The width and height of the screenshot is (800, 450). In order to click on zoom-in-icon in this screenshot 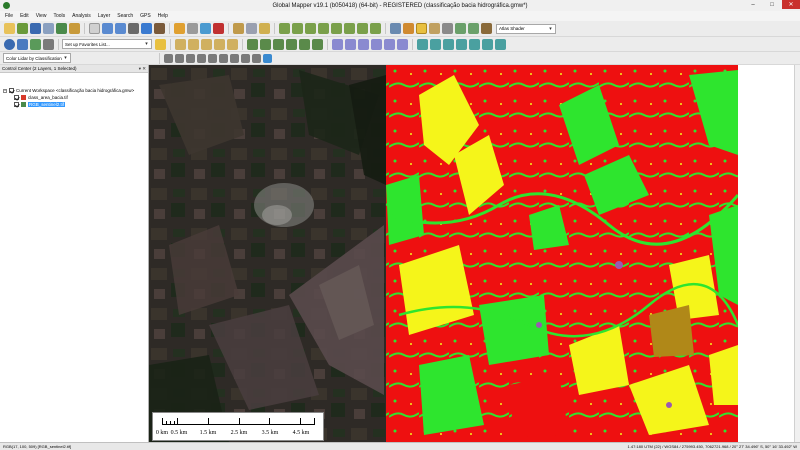, I will do `click(107, 28)`.